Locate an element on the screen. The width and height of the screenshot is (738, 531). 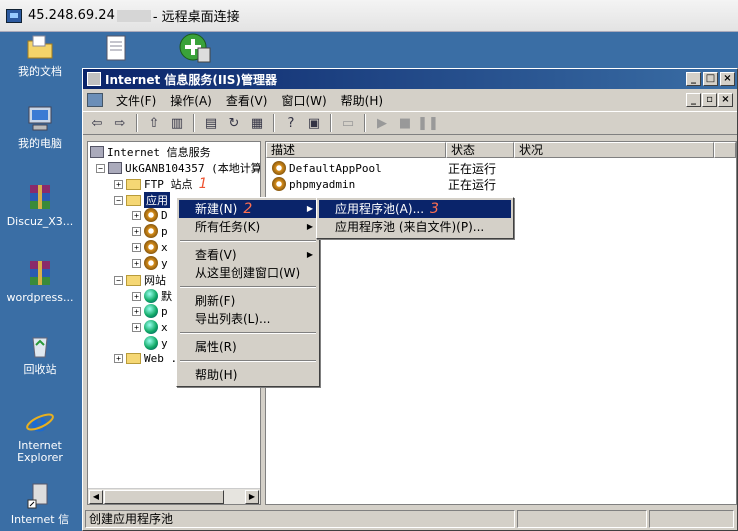
up-folder-icon: ⇧ is located at coordinates (154, 123).